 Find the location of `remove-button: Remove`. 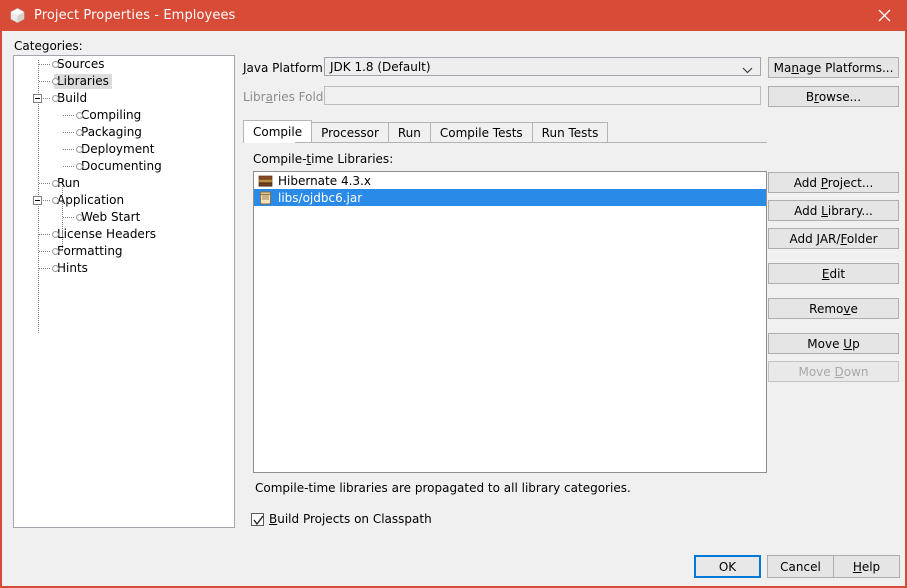

remove-button: Remove is located at coordinates (833, 308).